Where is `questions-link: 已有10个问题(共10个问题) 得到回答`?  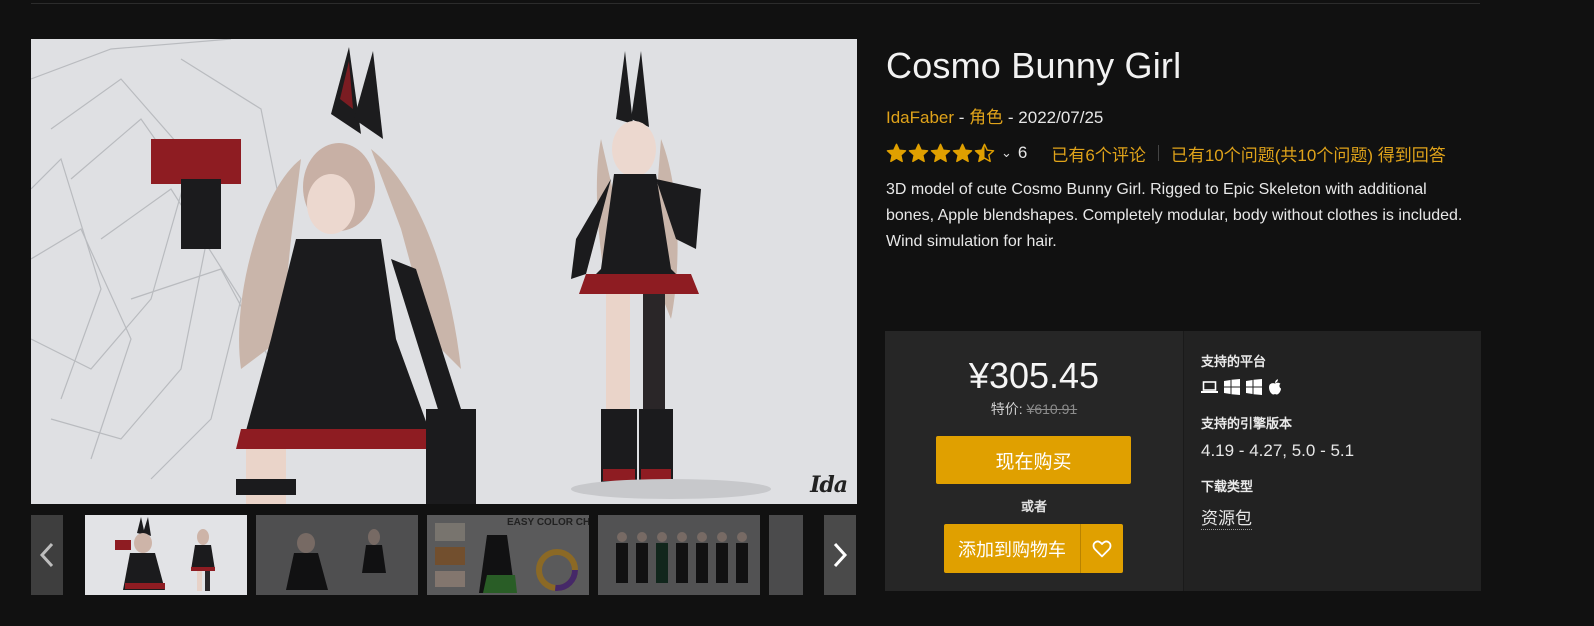
questions-link: 已有10个问题(共10个问题) 得到回答 is located at coordinates (1308, 153).